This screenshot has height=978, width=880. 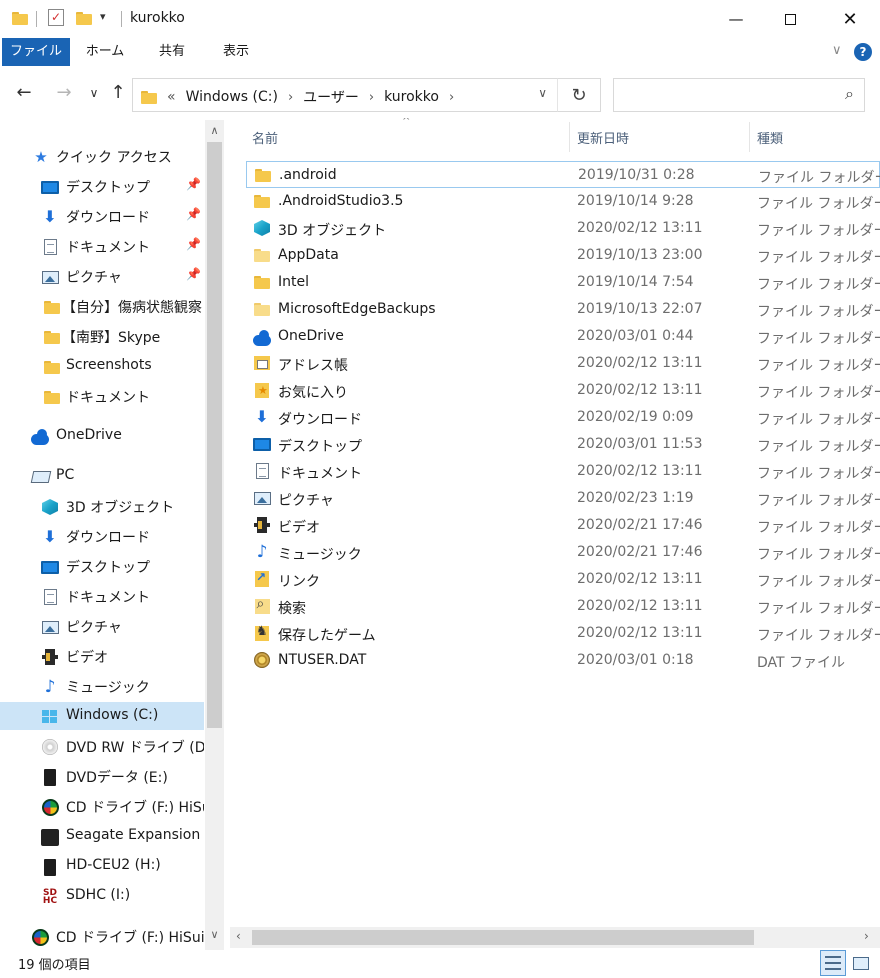 What do you see at coordinates (331, 97) in the screenshot?
I see `breadcrumb-users: ユーザー` at bounding box center [331, 97].